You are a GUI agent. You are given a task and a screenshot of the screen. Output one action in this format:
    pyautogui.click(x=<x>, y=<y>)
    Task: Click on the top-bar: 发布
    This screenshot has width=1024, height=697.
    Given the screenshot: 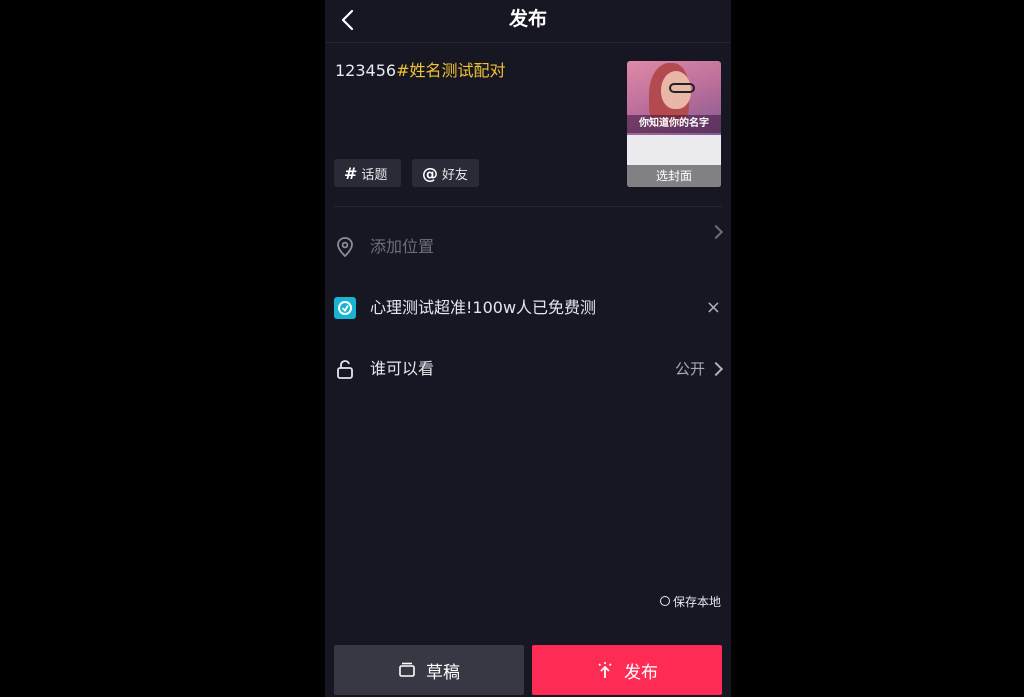 What is the action you would take?
    pyautogui.click(x=528, y=21)
    